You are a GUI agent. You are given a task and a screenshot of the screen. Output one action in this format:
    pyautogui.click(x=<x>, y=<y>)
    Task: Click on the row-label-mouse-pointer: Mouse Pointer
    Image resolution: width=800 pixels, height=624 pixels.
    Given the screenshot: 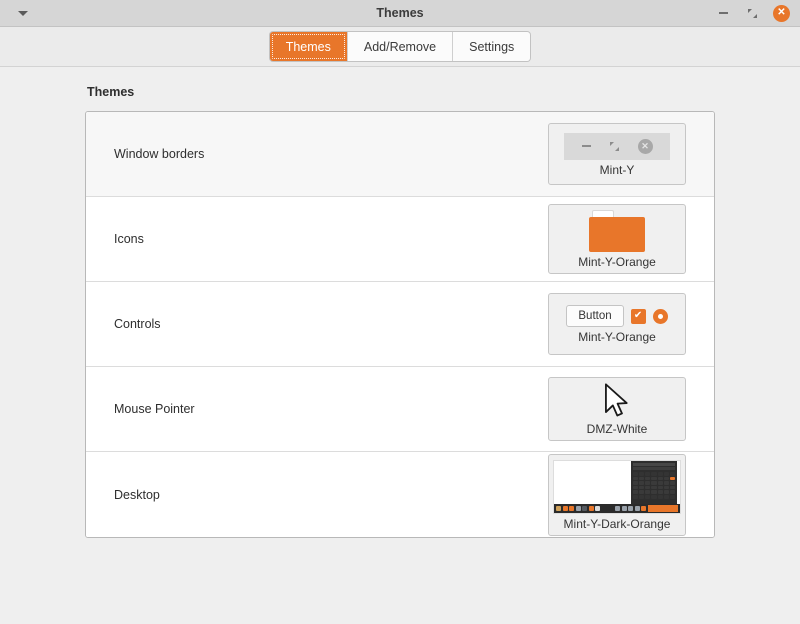 What is the action you would take?
    pyautogui.click(x=154, y=409)
    